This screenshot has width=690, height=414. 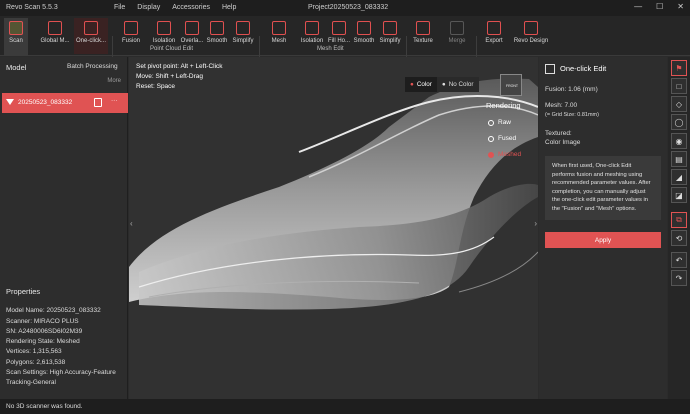 What do you see at coordinates (191, 7) in the screenshot?
I see `menu-accessories: Accessories` at bounding box center [191, 7].